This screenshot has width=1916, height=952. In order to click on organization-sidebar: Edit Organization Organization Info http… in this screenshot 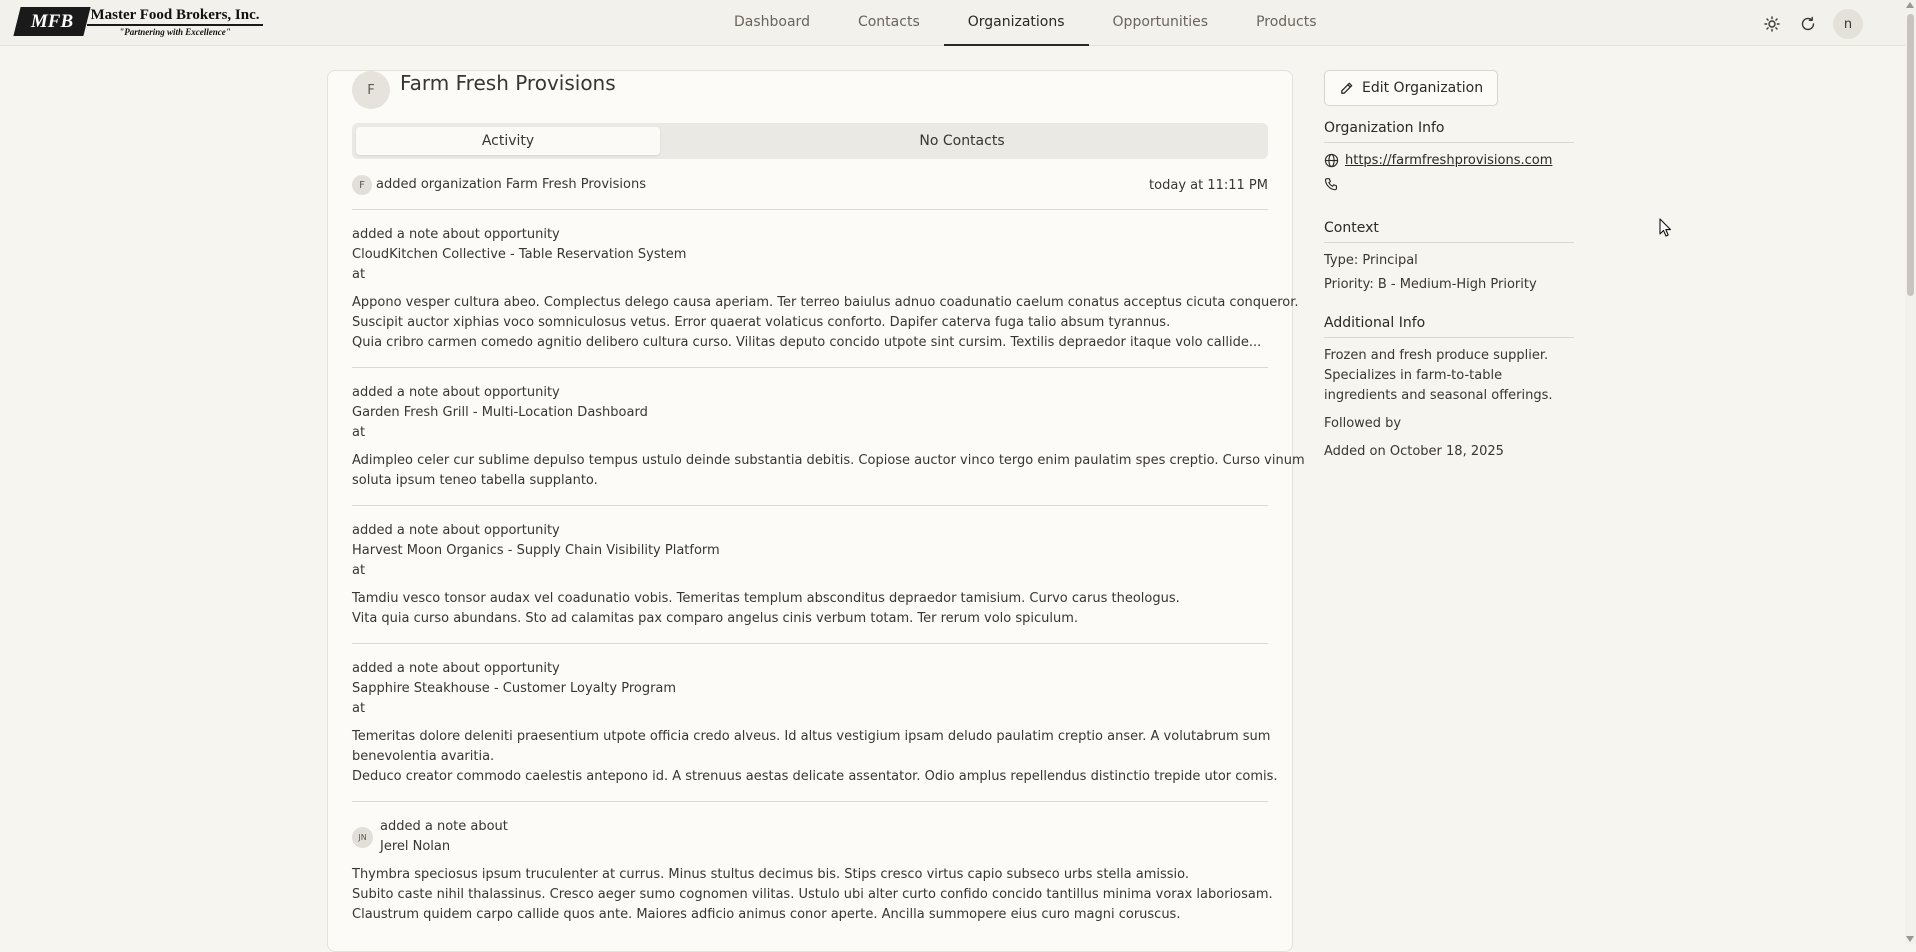, I will do `click(1449, 266)`.